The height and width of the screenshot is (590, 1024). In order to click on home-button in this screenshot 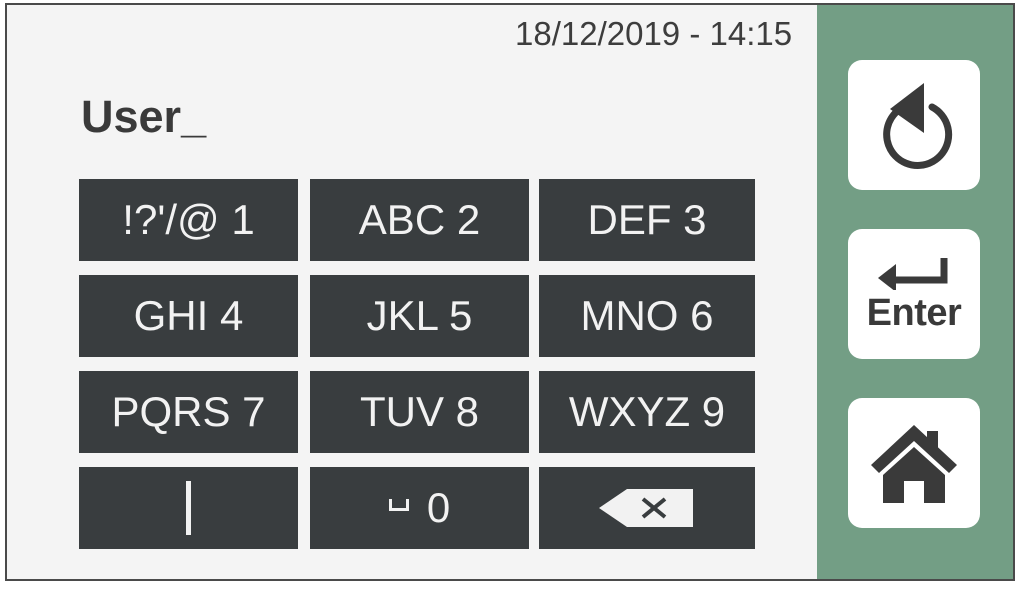, I will do `click(914, 463)`.